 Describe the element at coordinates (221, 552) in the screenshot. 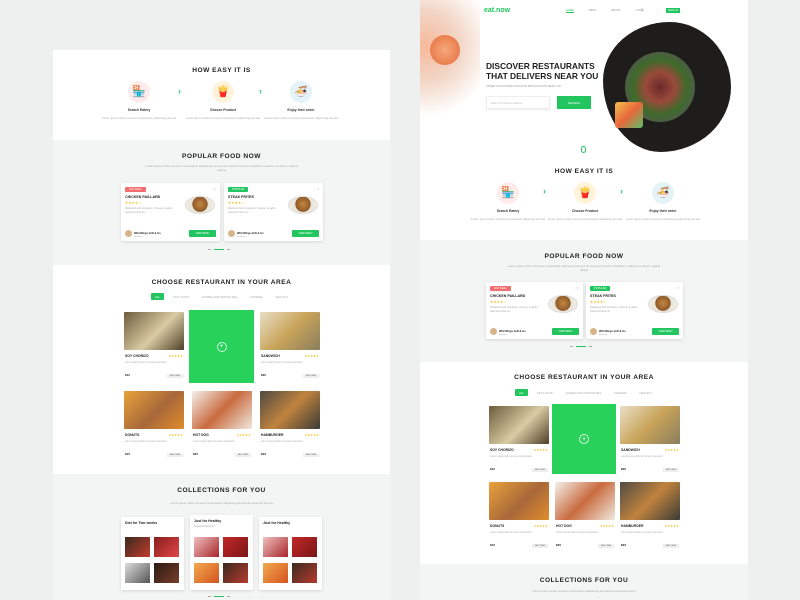

I see `collection-card: Just for Healthy Featured Recipes` at that location.